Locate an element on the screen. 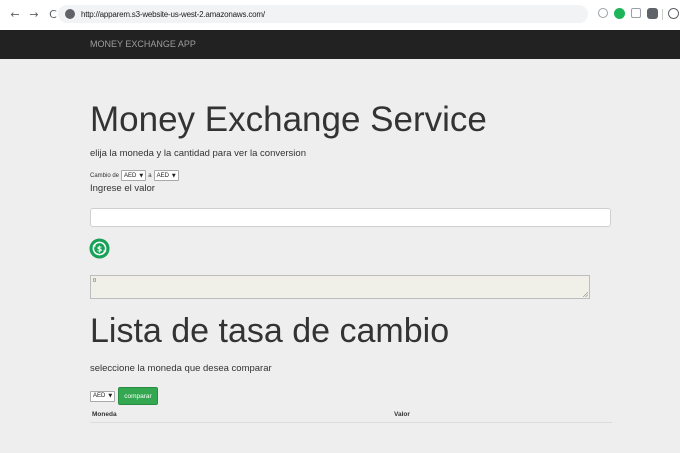  column-header-moneda: Moneda is located at coordinates (104, 414).